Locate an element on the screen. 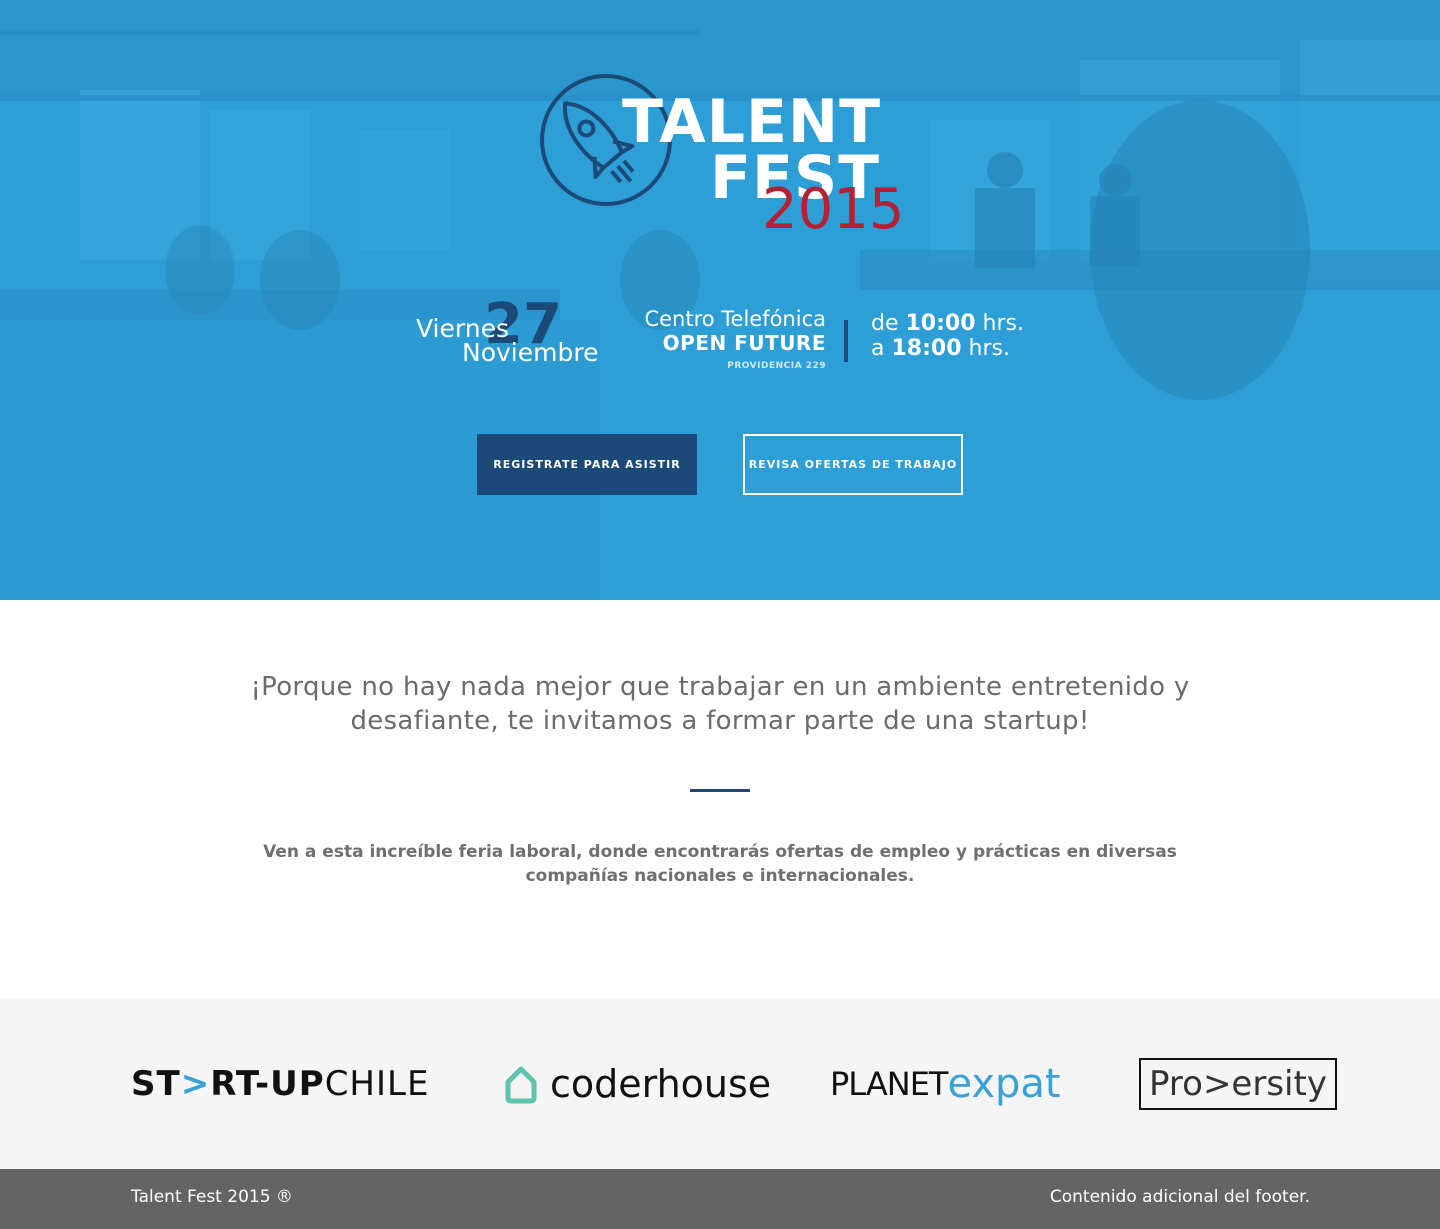 Image resolution: width=1440 pixels, height=1229 pixels. talent-fest-logo: TALENT FEST 2015 is located at coordinates (726, 157).